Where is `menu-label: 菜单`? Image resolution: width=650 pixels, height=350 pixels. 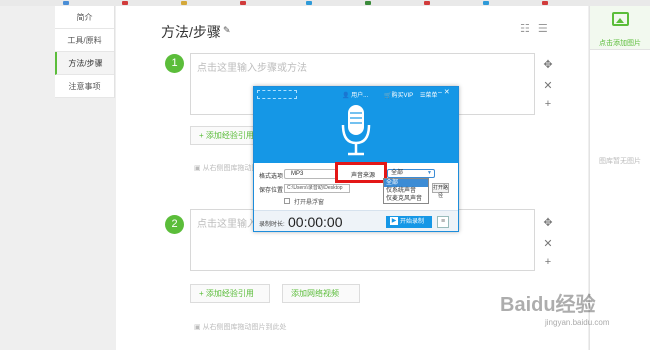 menu-label: 菜单 is located at coordinates (431, 96).